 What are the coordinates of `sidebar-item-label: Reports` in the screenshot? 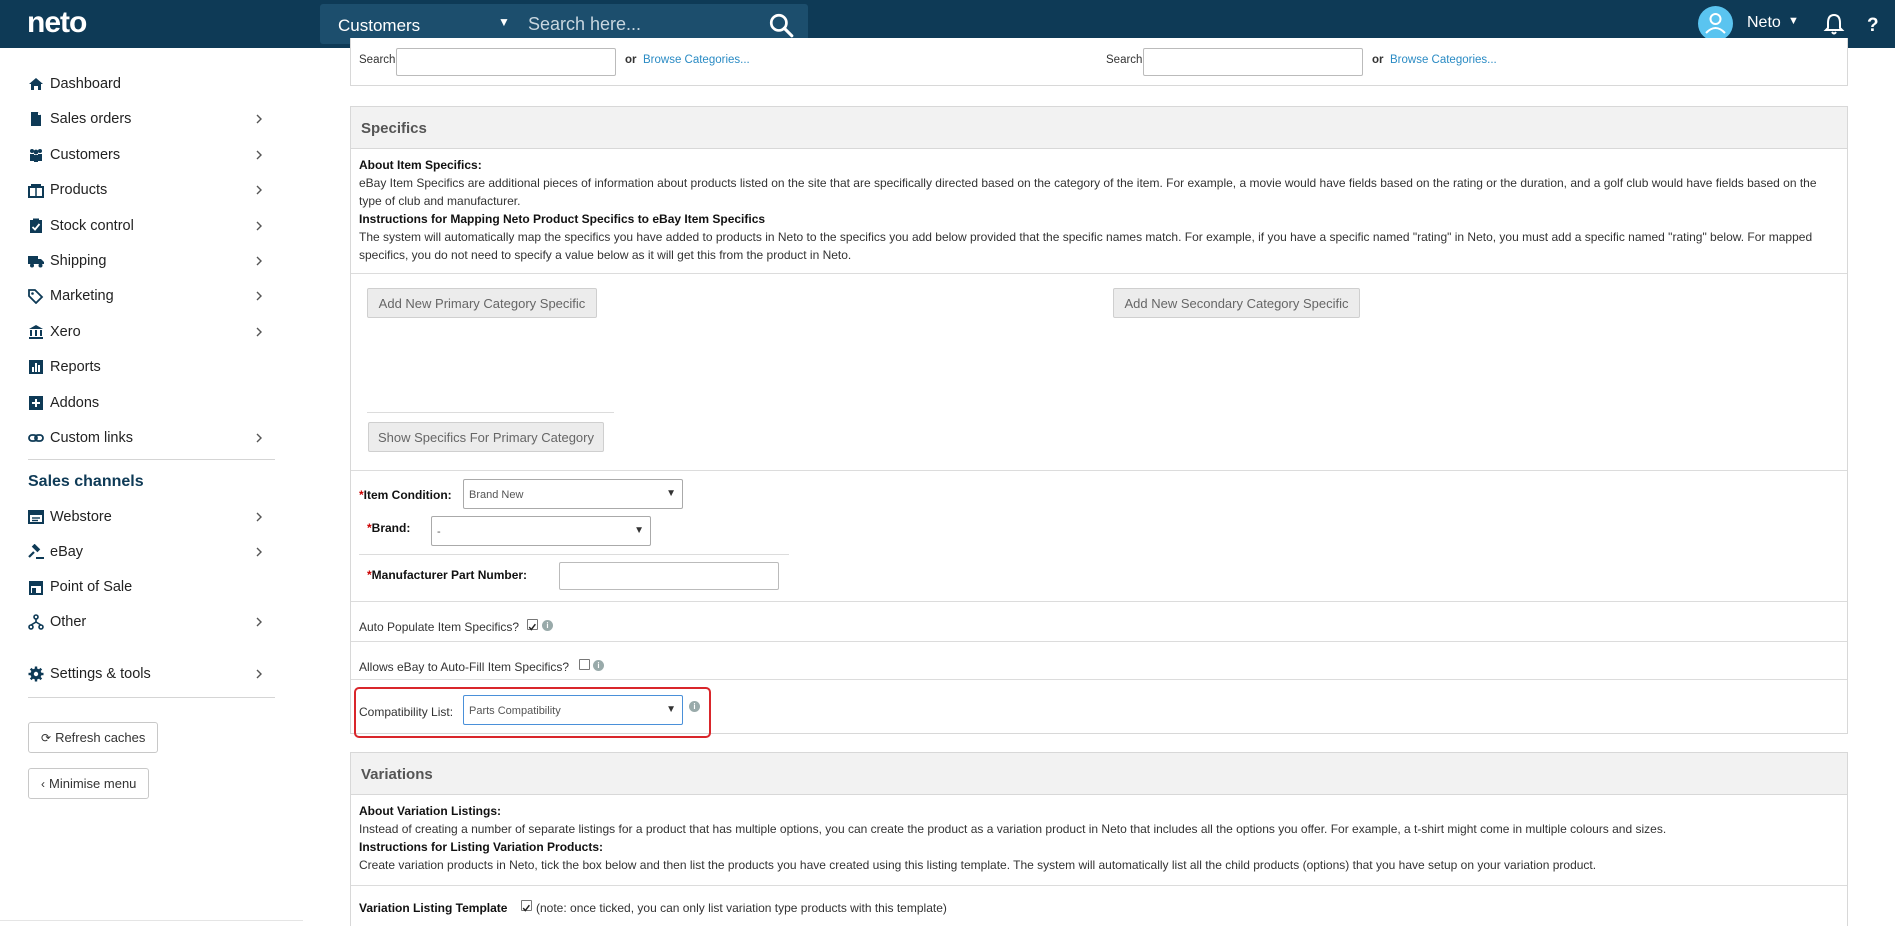 It's located at (75, 367).